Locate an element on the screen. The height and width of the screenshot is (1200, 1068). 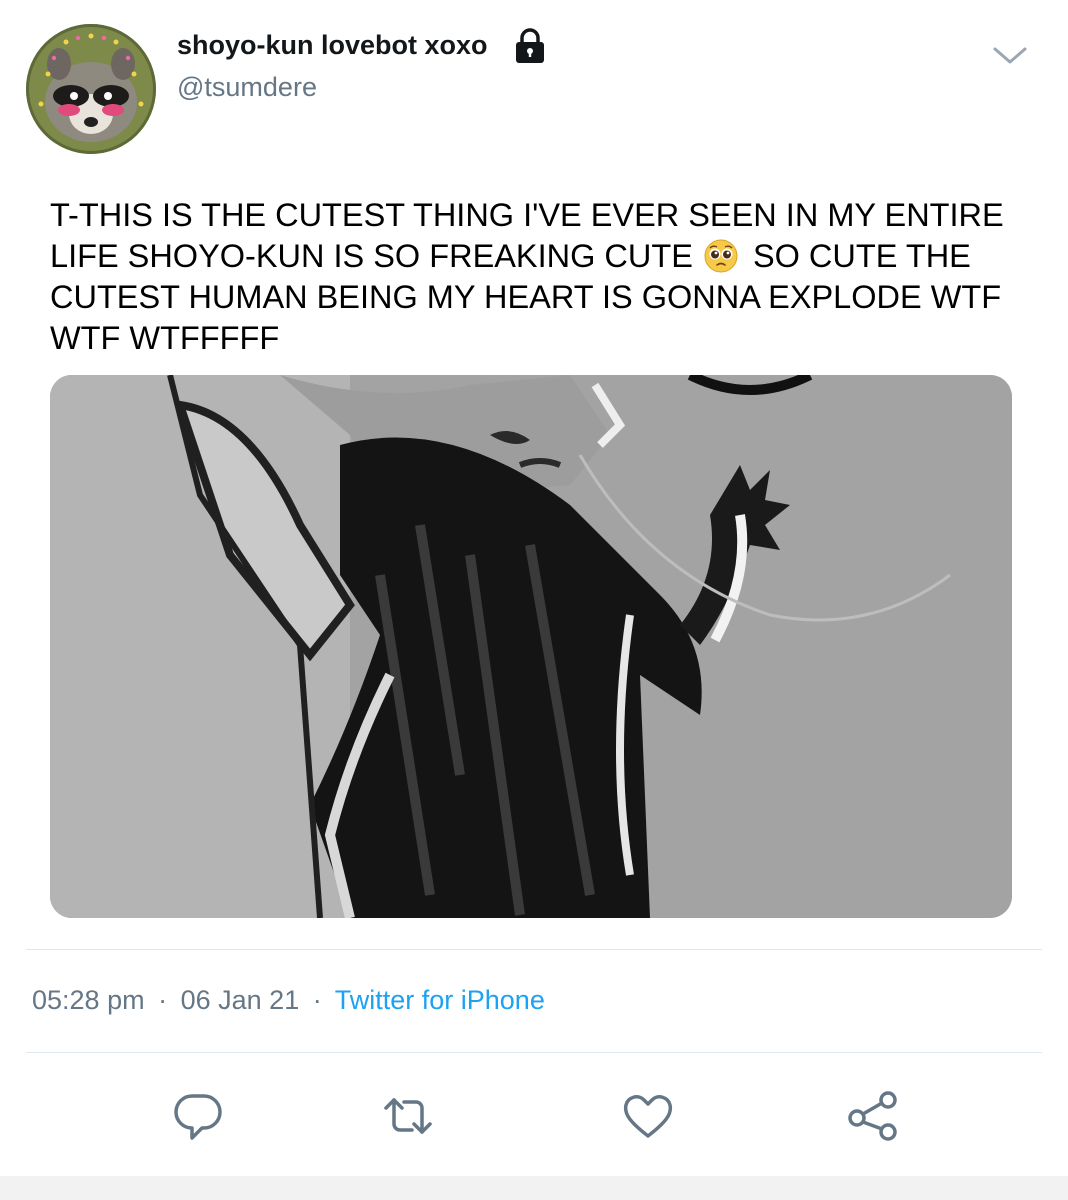
divider-bottom is located at coordinates (534, 1052).